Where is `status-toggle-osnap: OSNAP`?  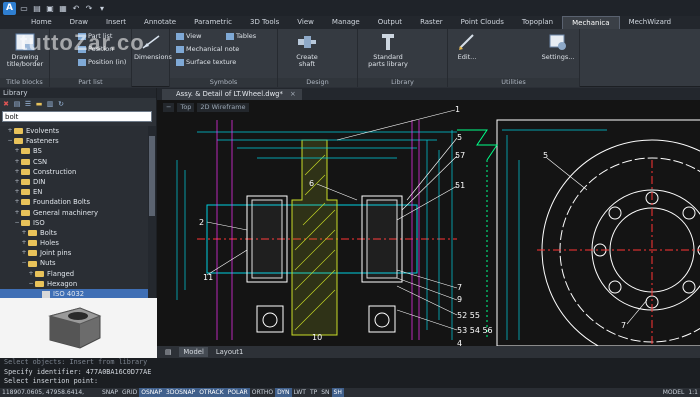 status-toggle-osnap: OSNAP is located at coordinates (151, 392).